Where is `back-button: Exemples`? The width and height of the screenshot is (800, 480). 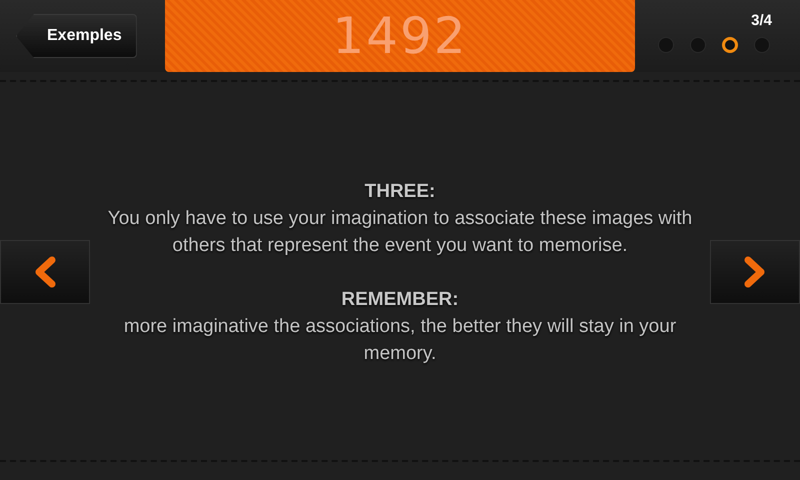
back-button: Exemples is located at coordinates (76, 36).